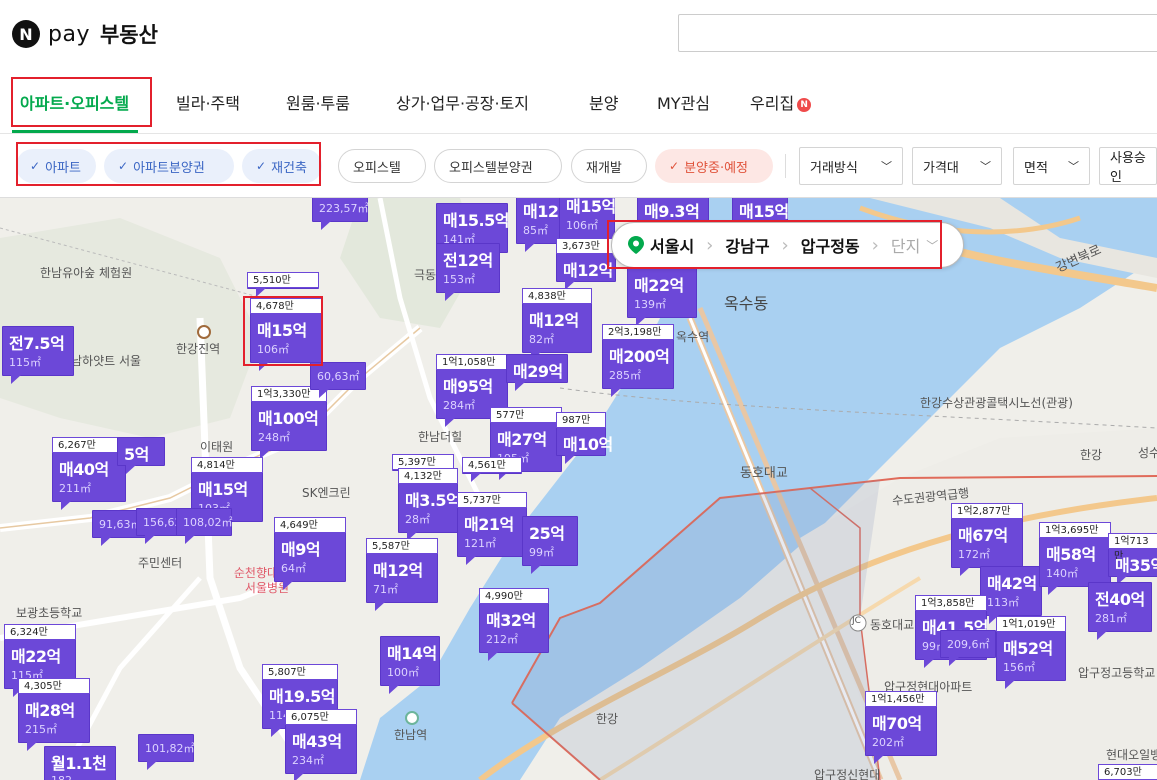 Image resolution: width=1157 pixels, height=780 pixels. I want to click on marker-unit-price: 4,649만, so click(310, 525).